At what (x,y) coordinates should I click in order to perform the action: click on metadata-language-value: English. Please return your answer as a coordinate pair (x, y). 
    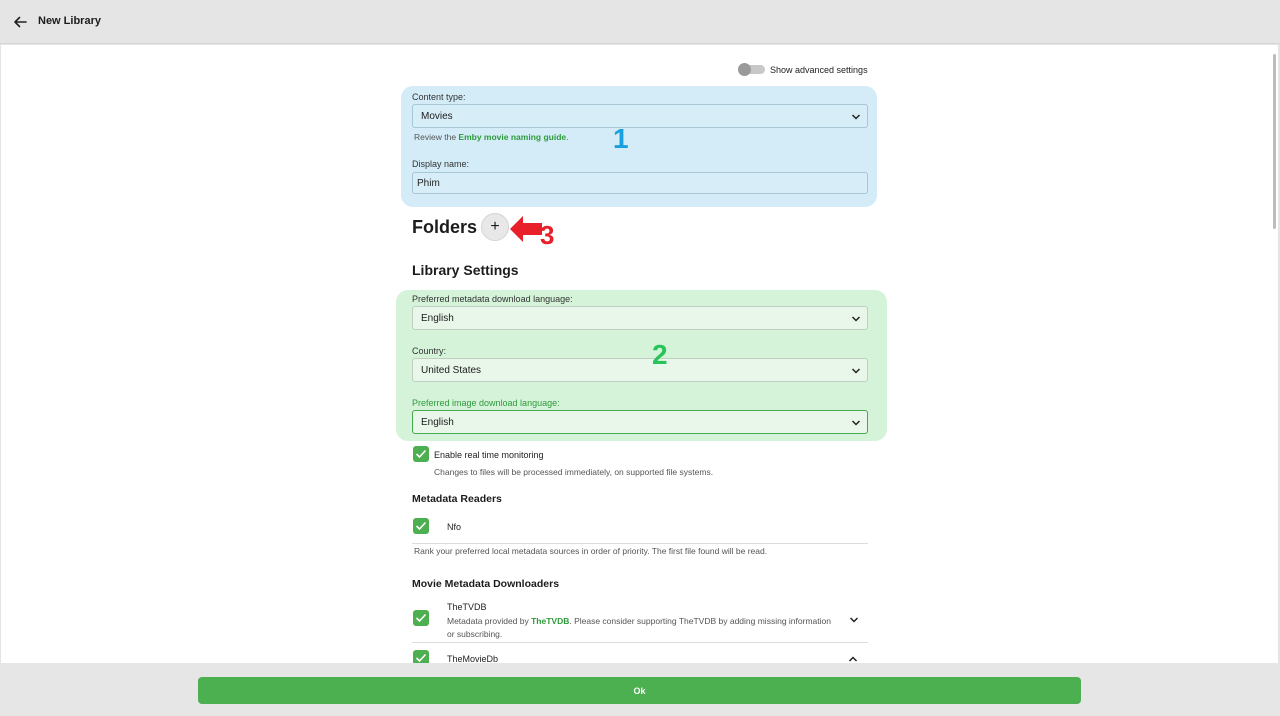
    Looking at the image, I should click on (437, 318).